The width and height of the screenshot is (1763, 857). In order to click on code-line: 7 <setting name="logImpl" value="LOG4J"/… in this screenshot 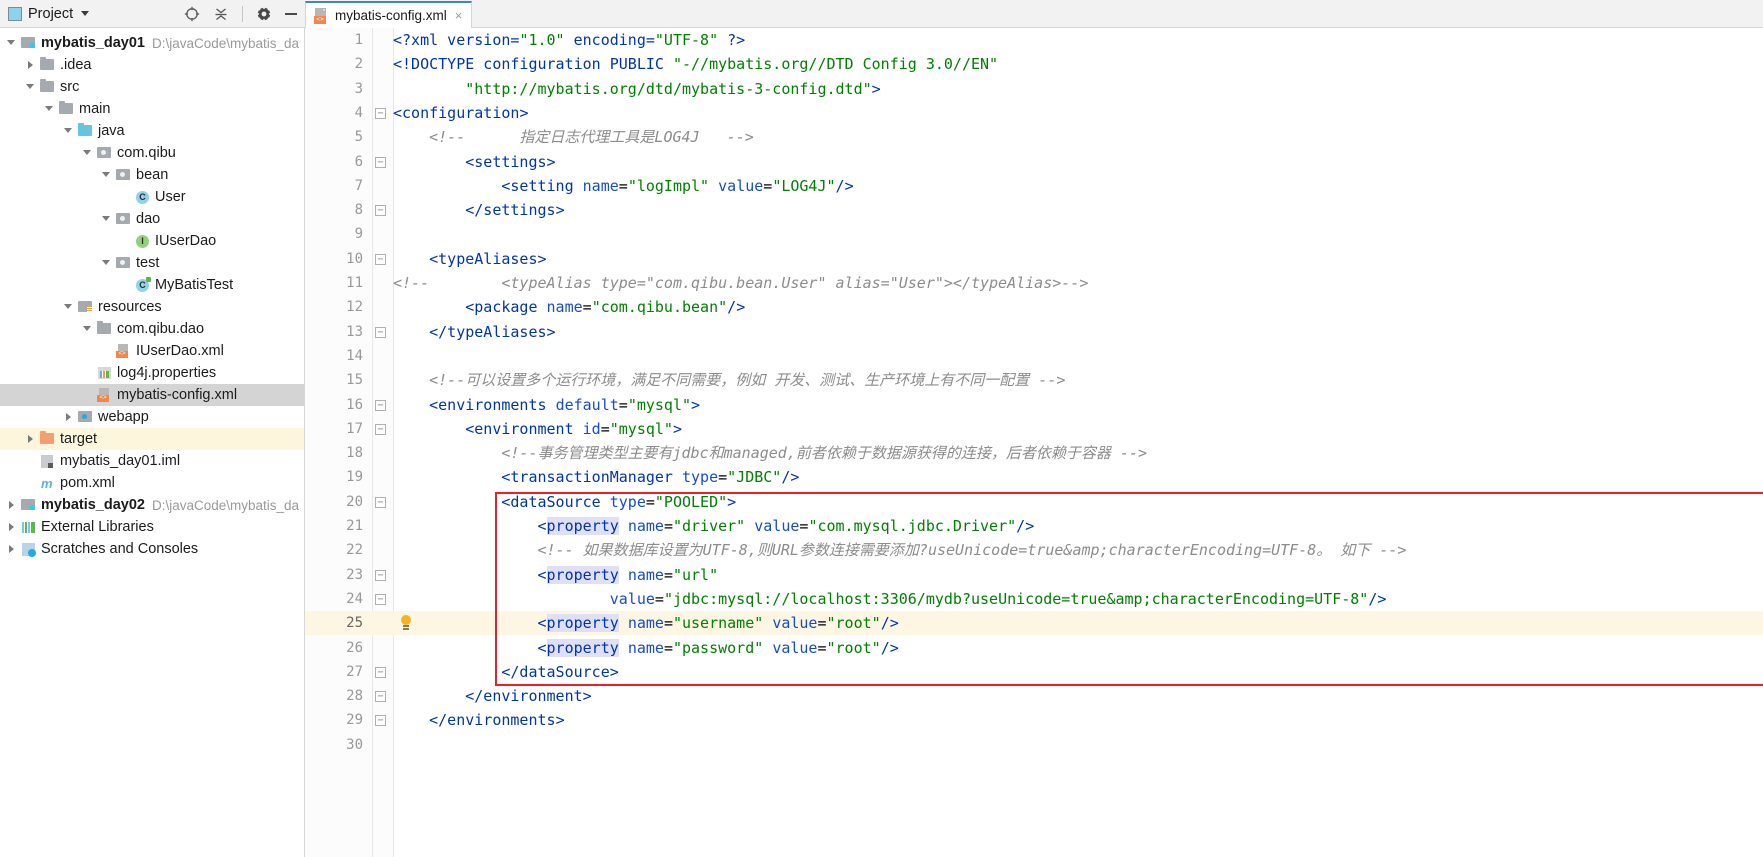, I will do `click(1034, 186)`.